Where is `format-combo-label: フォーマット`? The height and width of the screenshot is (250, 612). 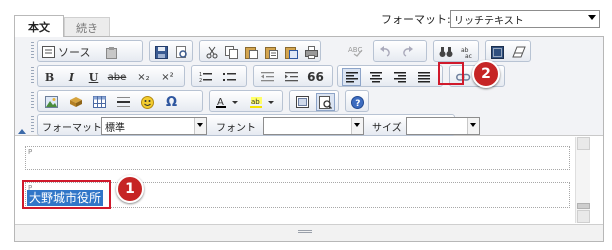 format-combo-label: フォーマット is located at coordinates (72, 128).